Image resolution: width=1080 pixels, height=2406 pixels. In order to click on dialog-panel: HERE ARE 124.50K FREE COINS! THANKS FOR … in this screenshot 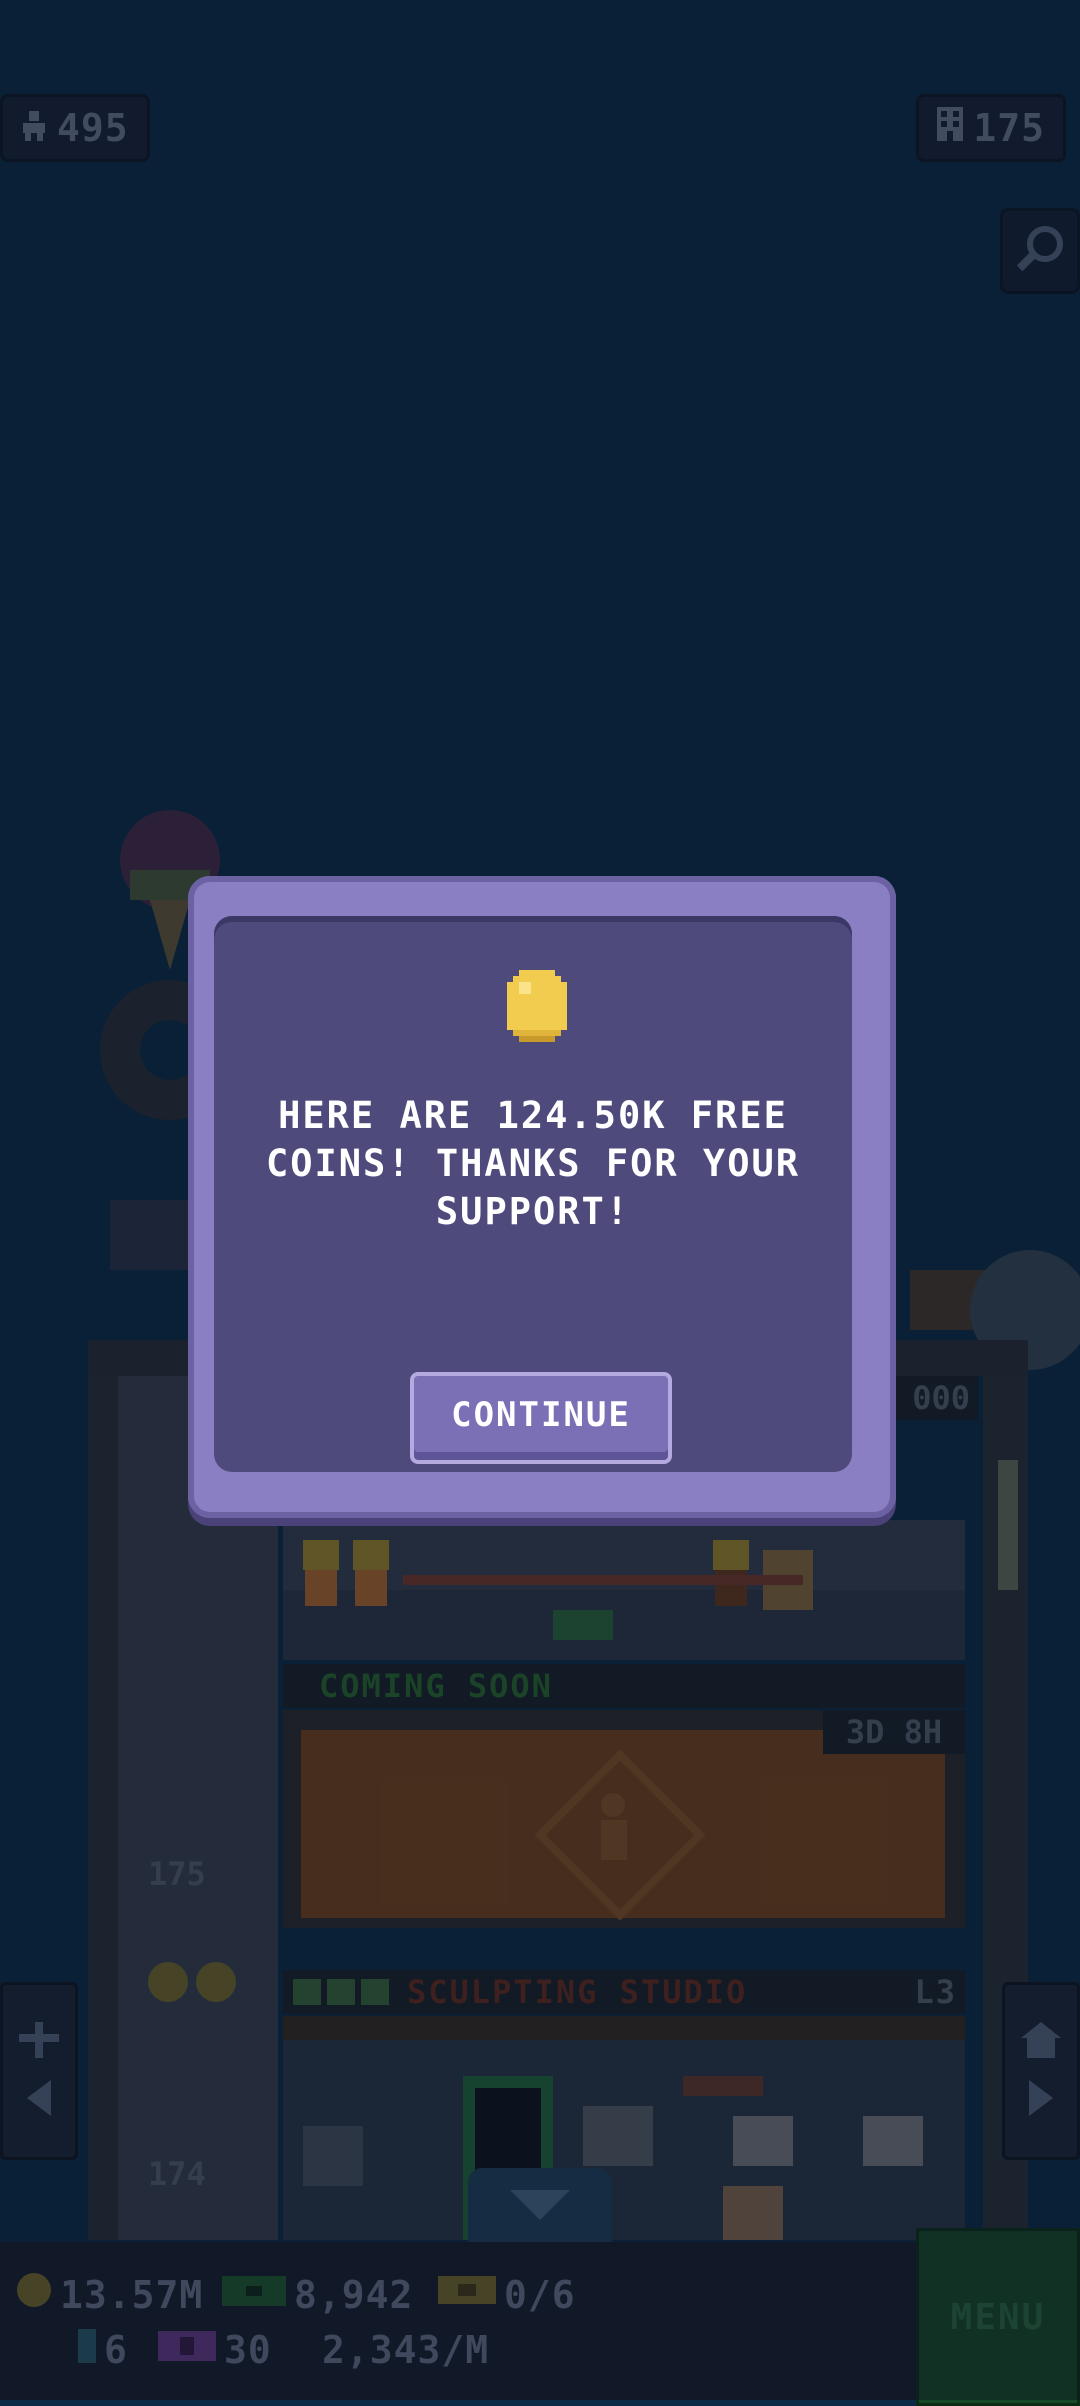, I will do `click(533, 1194)`.